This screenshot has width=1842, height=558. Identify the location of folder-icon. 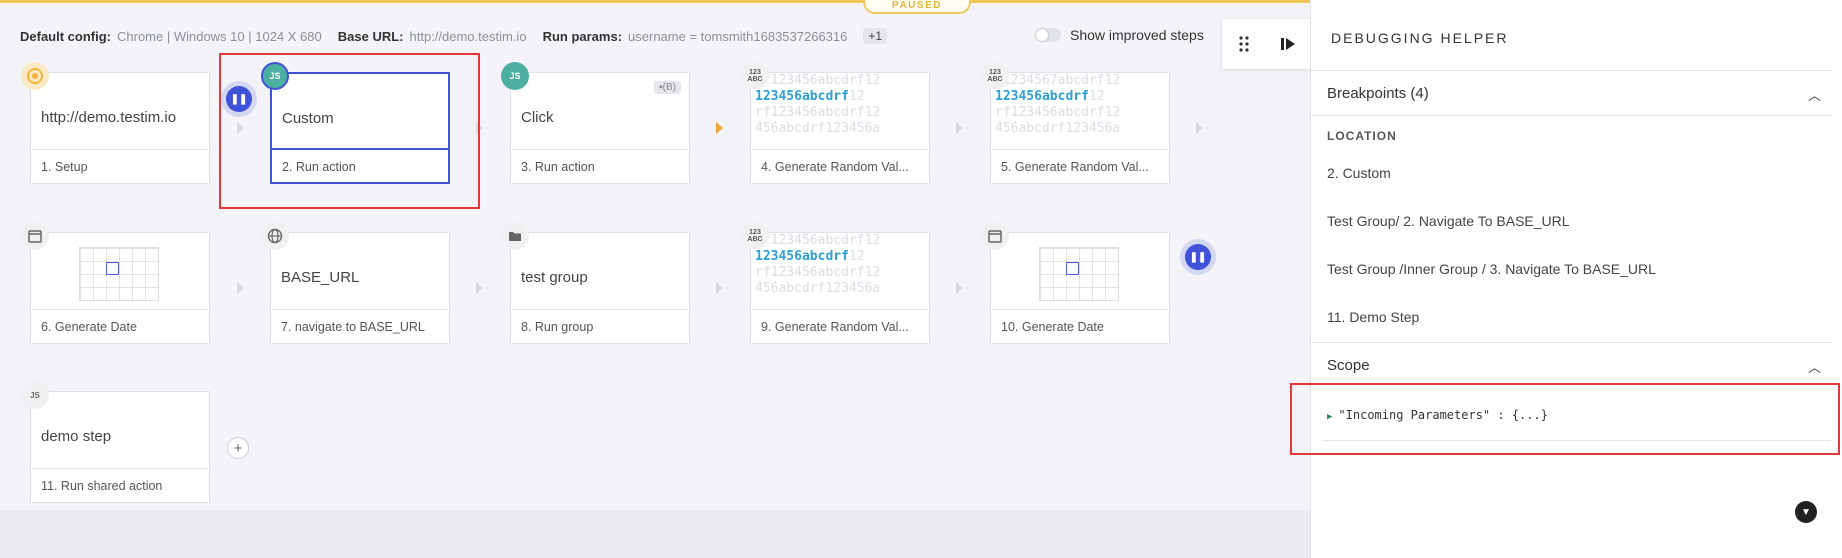
(515, 236).